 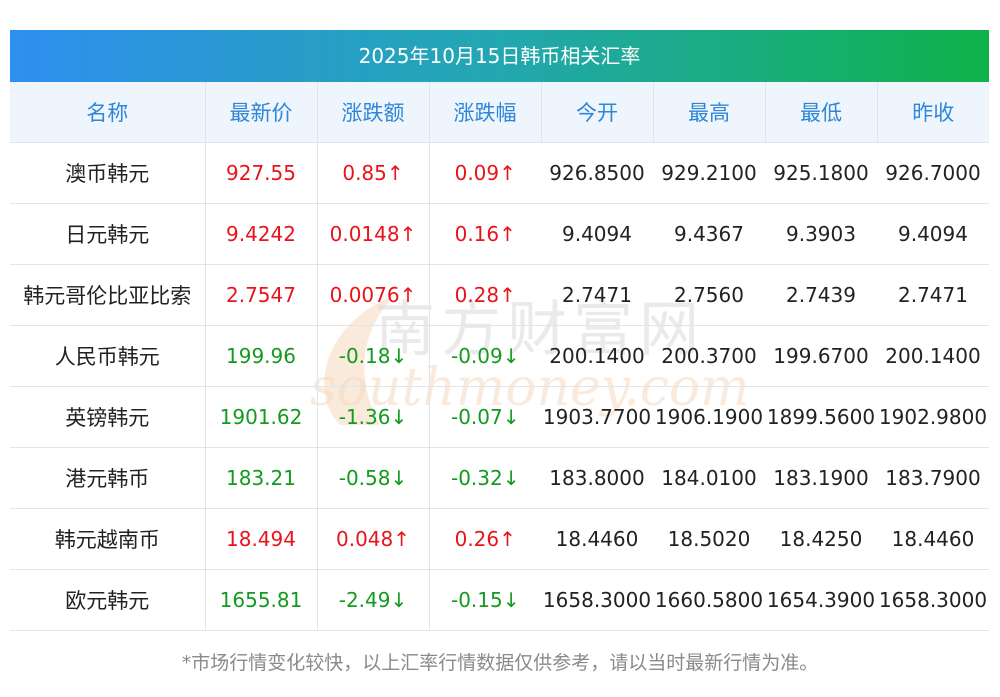 What do you see at coordinates (261, 356) in the screenshot?
I see `cell-price: 199.96` at bounding box center [261, 356].